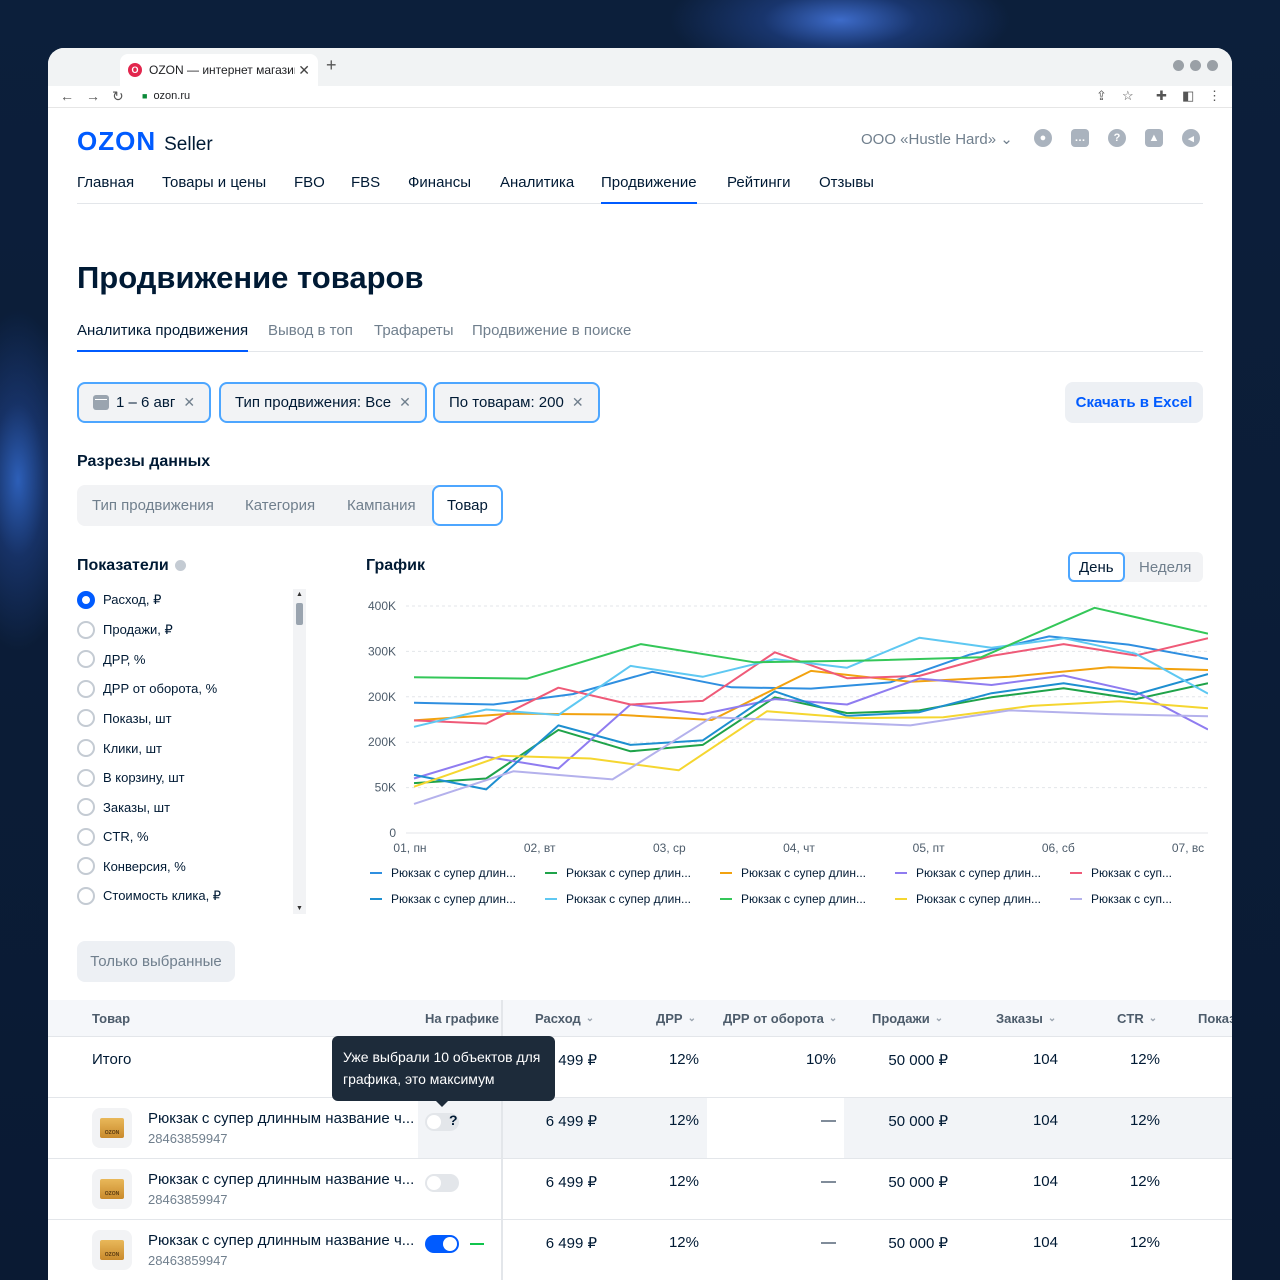 This screenshot has height=1280, width=1280. Describe the element at coordinates (1161, 96) in the screenshot. I see `extensions-icon: ✚` at that location.